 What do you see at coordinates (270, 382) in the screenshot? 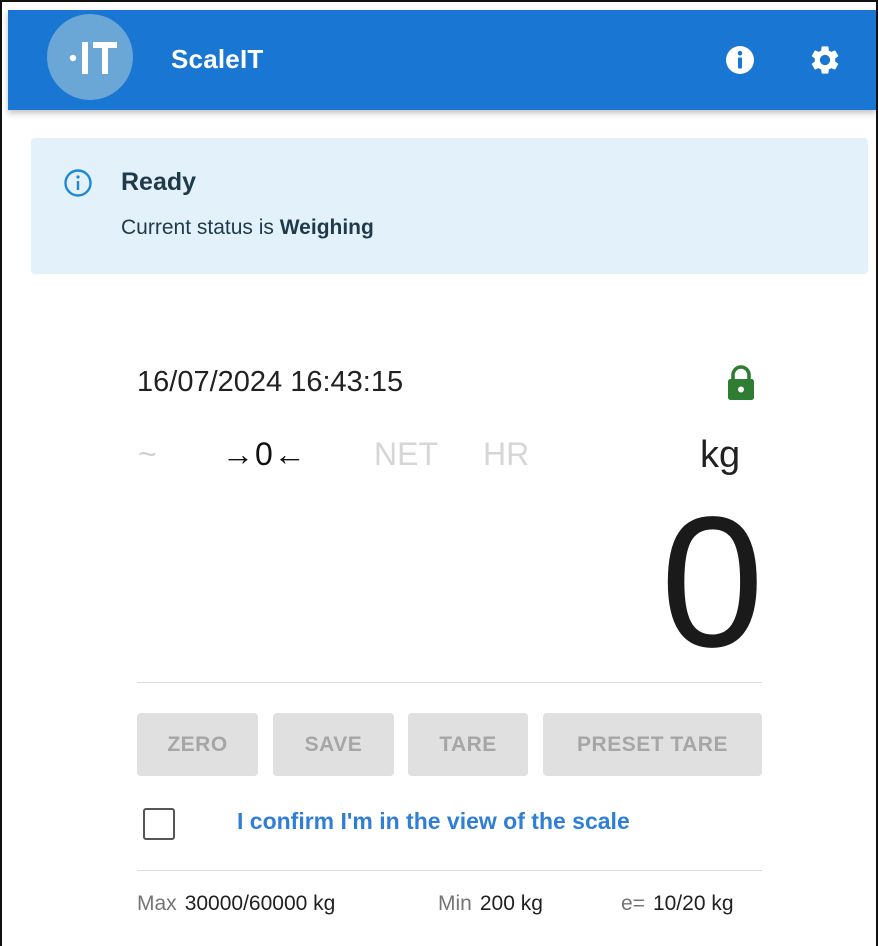
I see `scale-datetime: 16/07/2024 16:43:15` at bounding box center [270, 382].